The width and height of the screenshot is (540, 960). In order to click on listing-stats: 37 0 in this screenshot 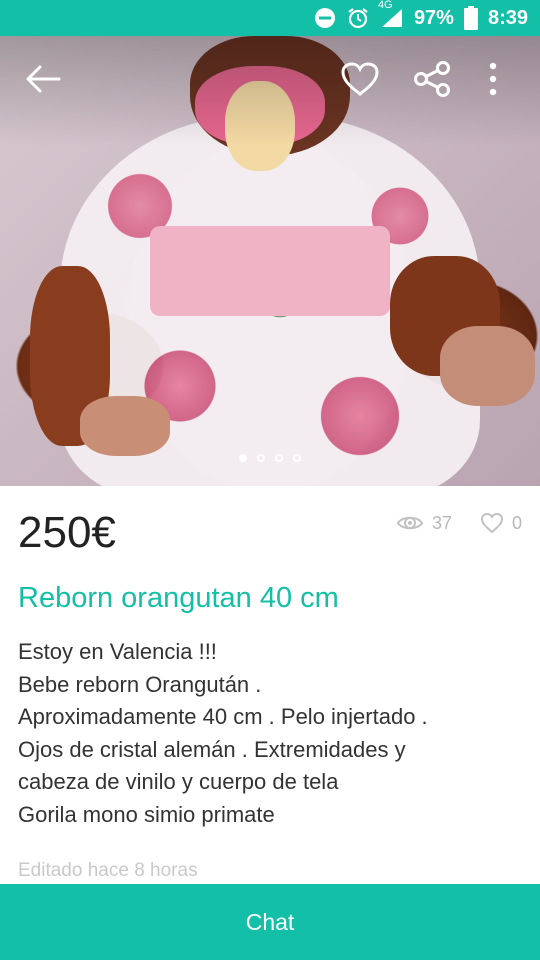, I will do `click(459, 523)`.